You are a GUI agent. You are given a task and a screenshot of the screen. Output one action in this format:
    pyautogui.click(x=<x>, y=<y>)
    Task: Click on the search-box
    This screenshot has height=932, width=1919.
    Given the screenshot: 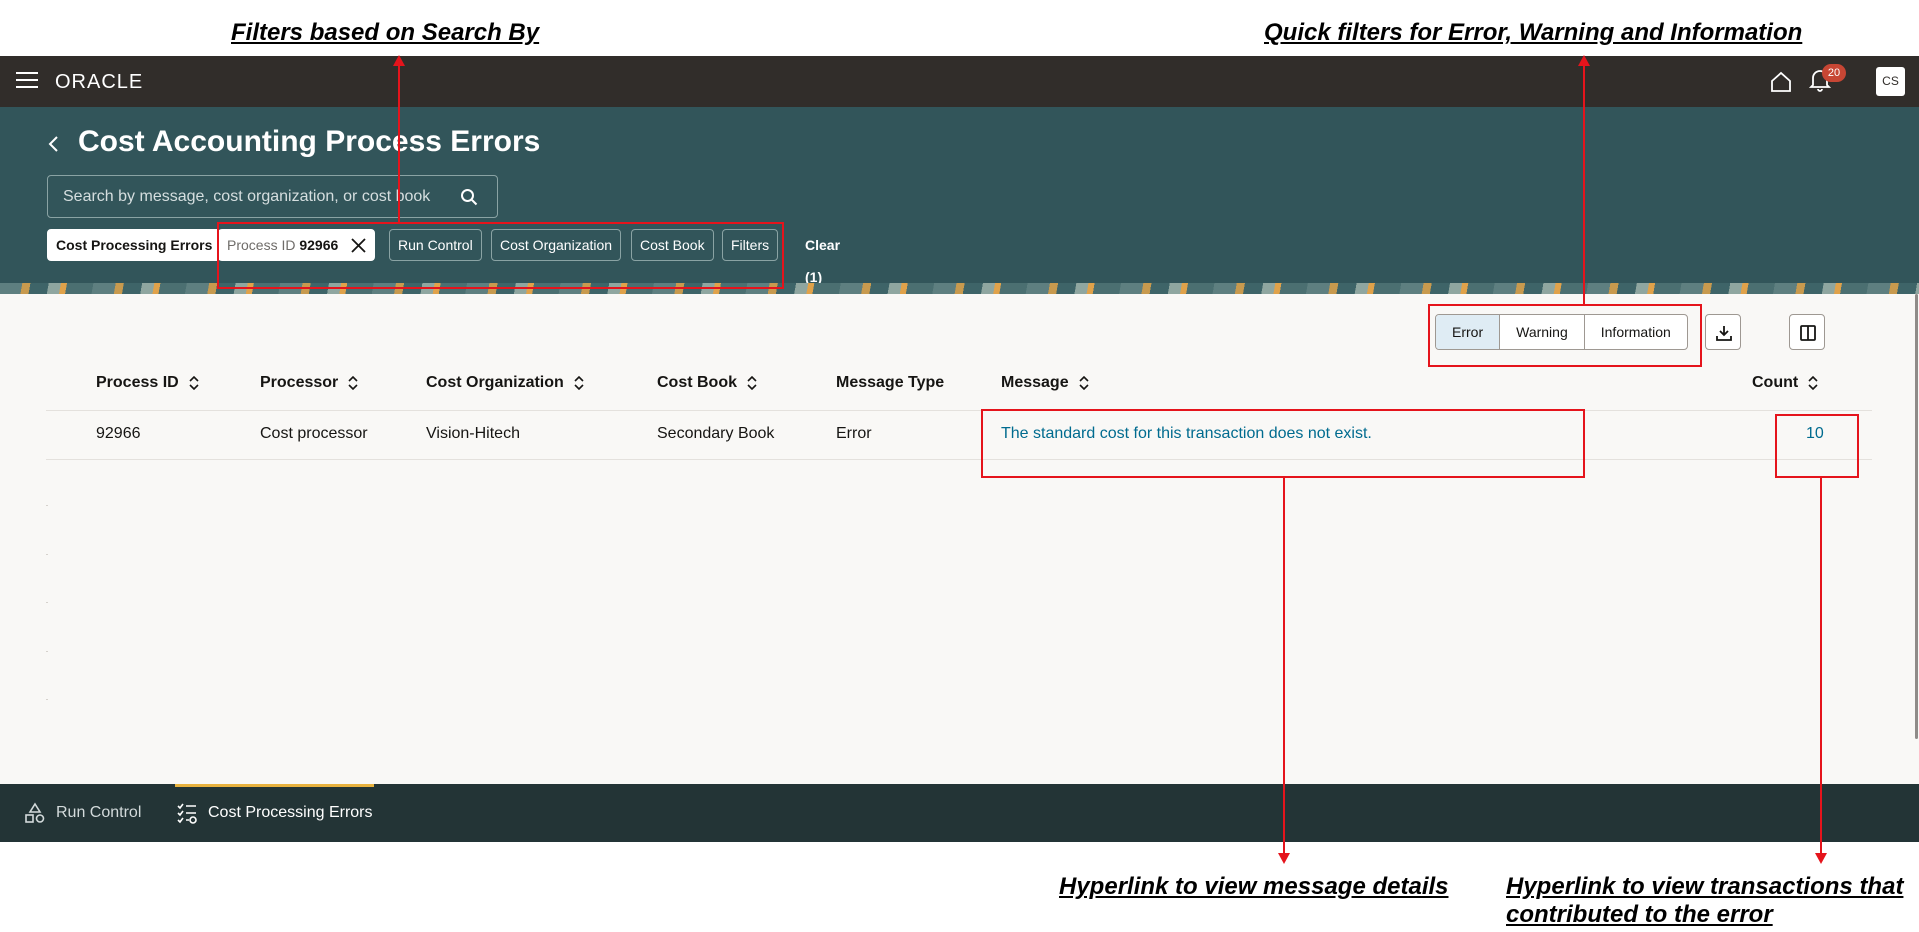 What is the action you would take?
    pyautogui.click(x=272, y=196)
    